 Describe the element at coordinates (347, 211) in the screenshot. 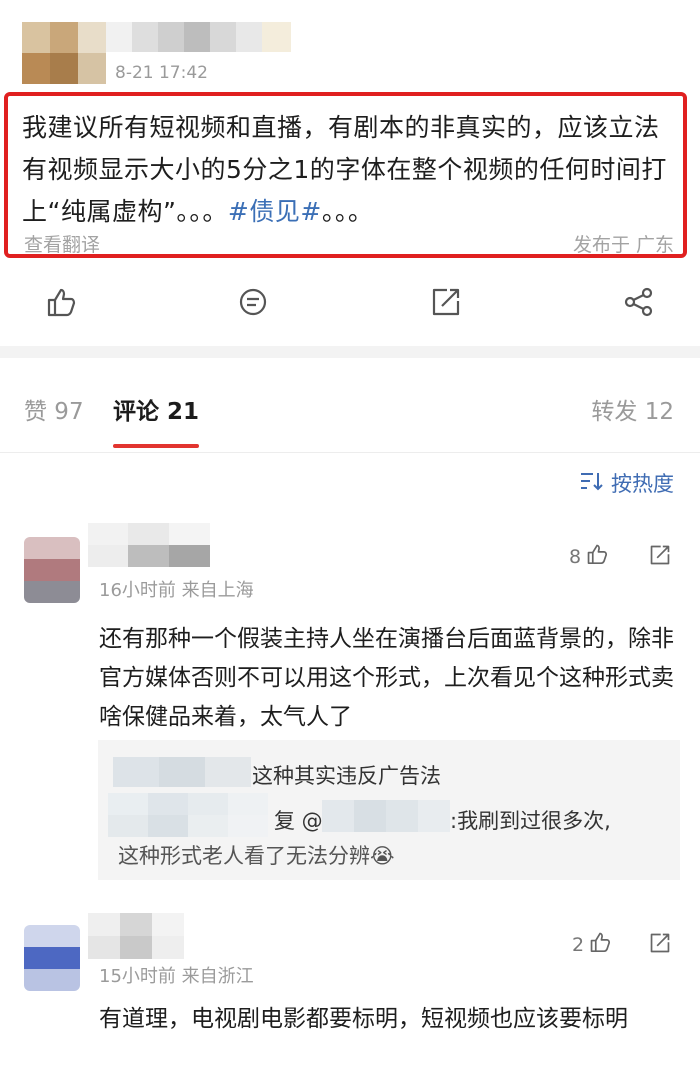

I see `post-text-tail: 。。。` at that location.